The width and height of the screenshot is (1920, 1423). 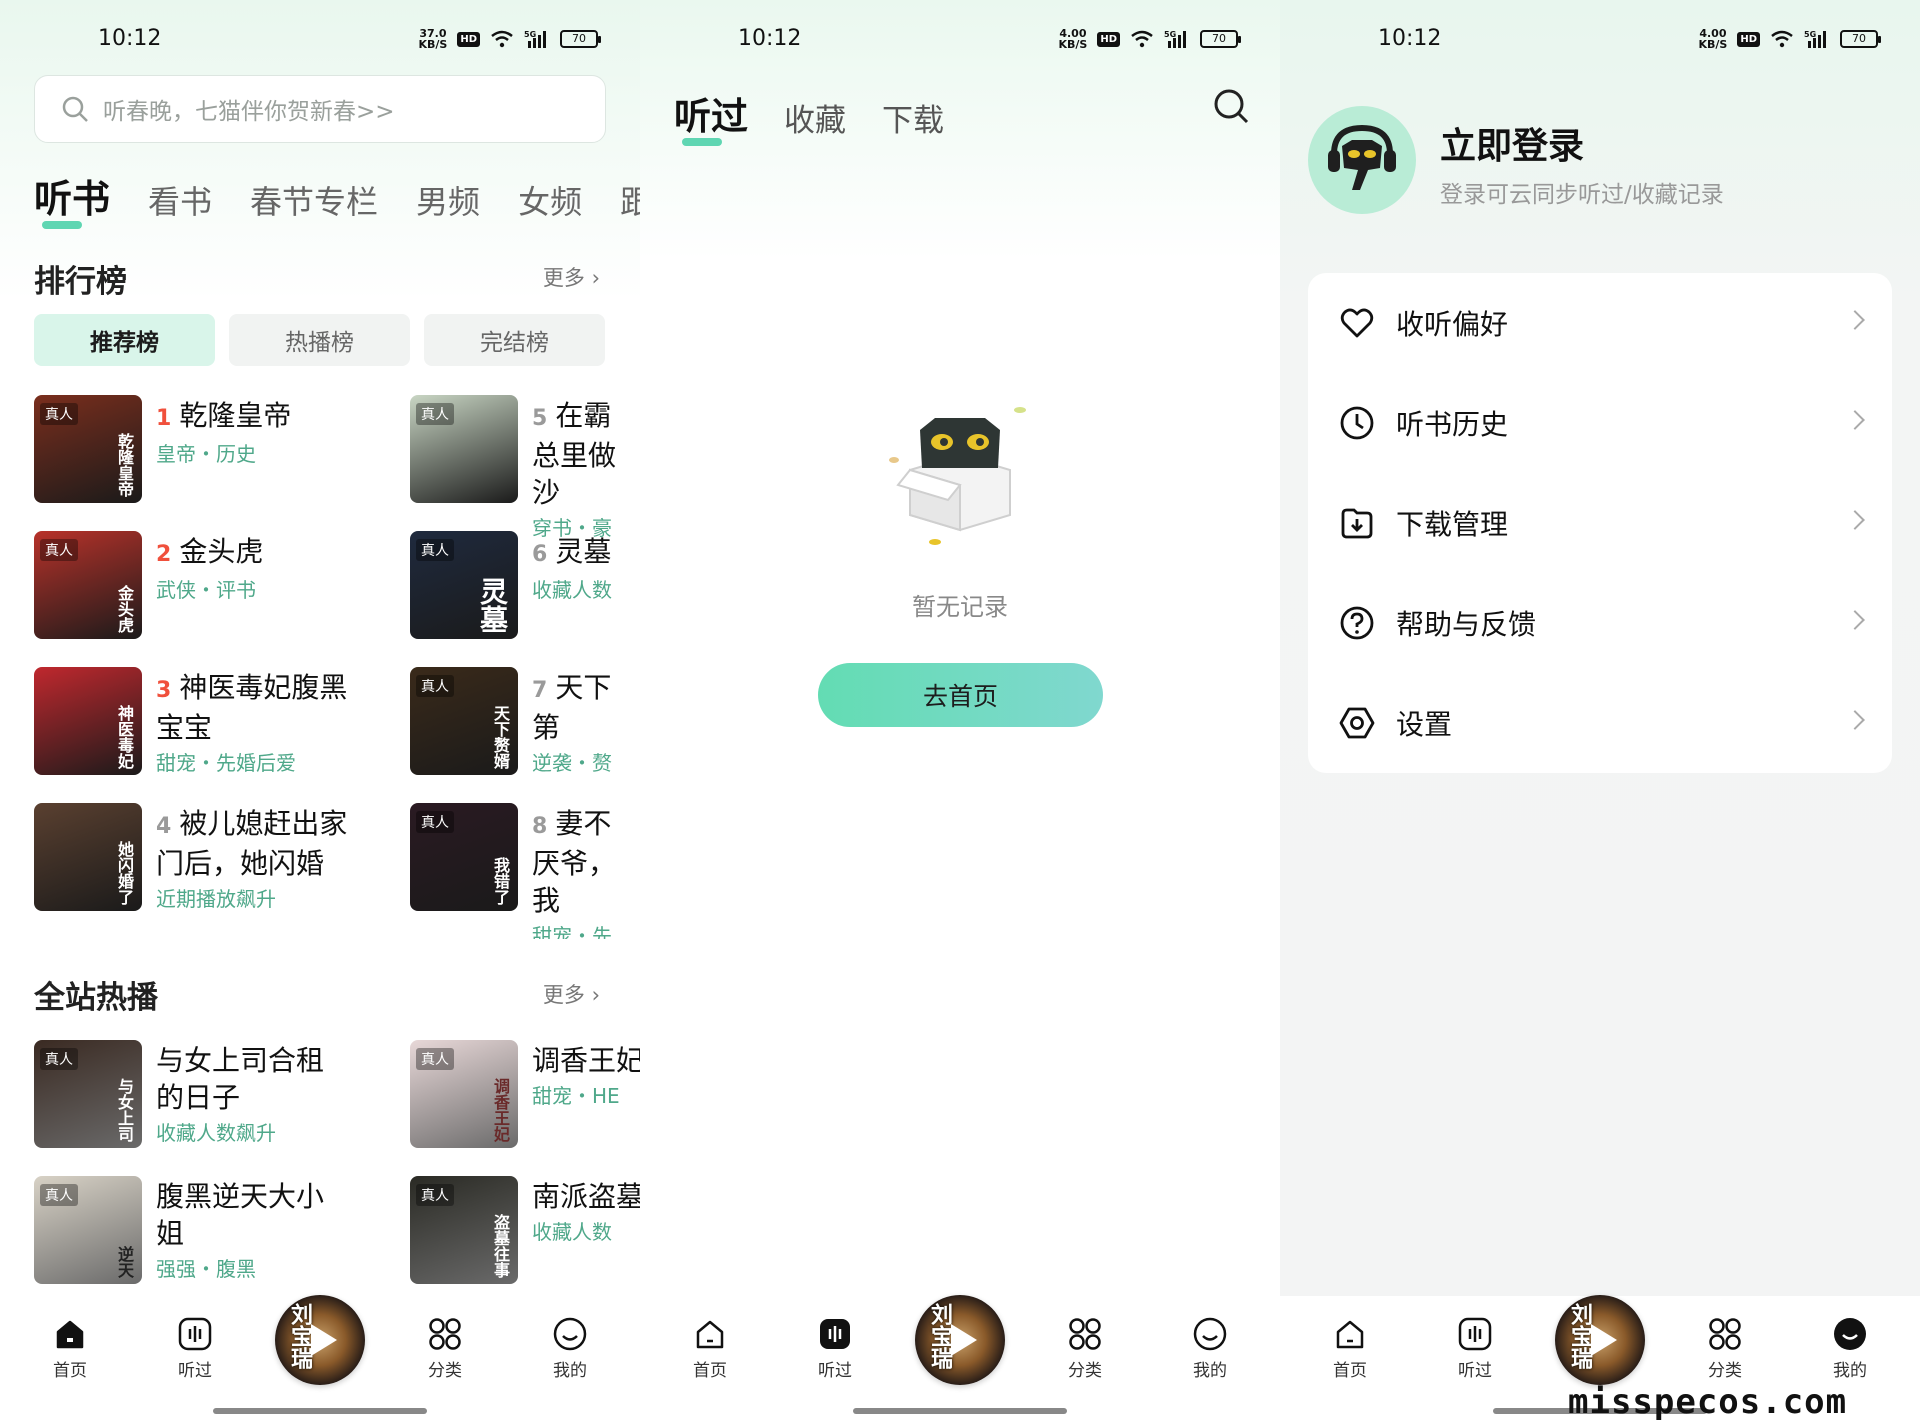 I want to click on menu-item-history: 听书历史, so click(x=1600, y=423).